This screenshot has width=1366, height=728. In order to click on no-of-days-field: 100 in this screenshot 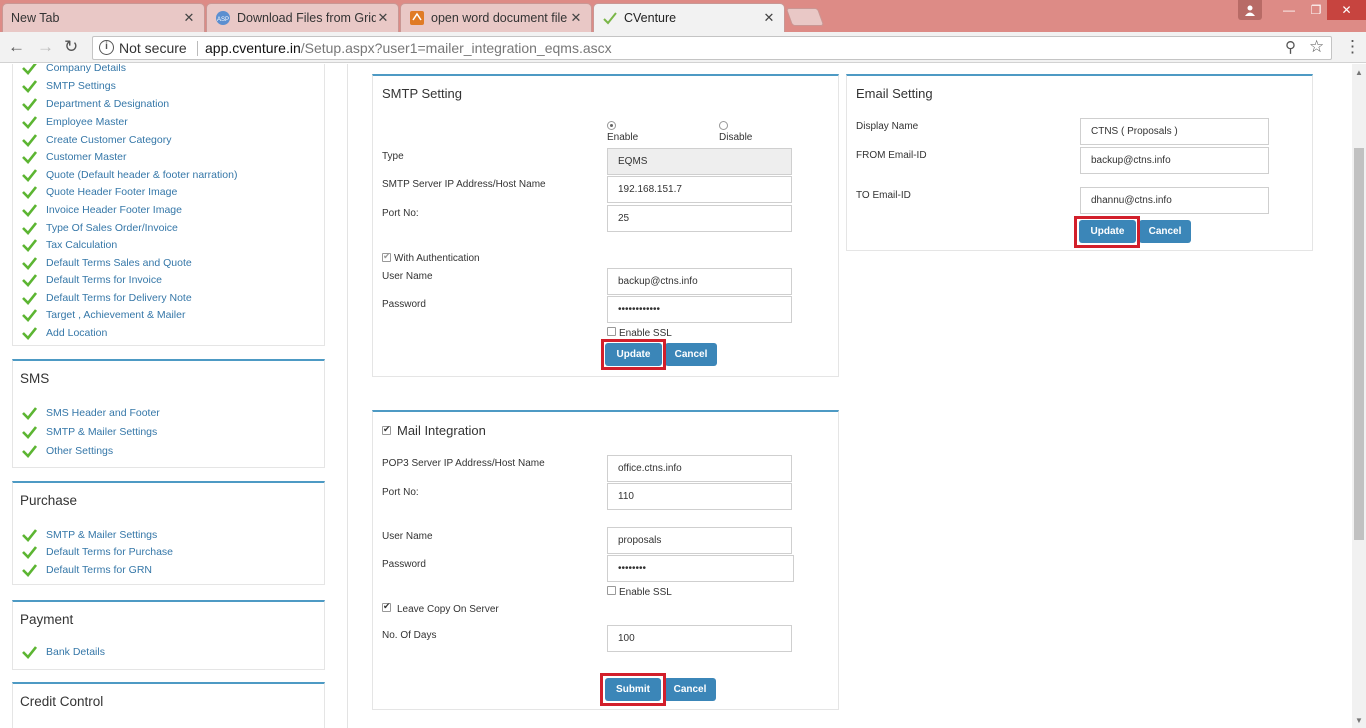, I will do `click(699, 638)`.